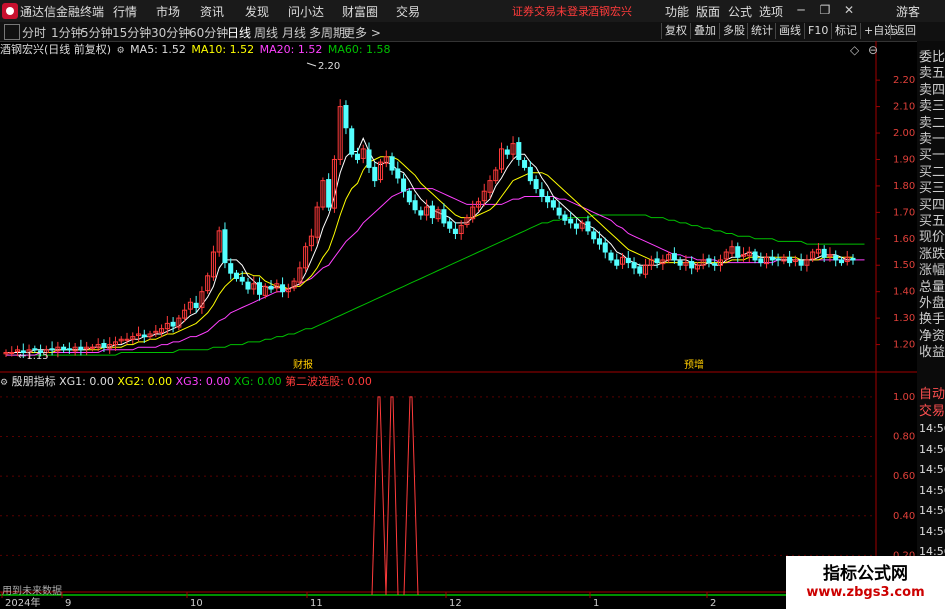 The width and height of the screenshot is (945, 609). I want to click on minimize-icon: ─, so click(801, 10).